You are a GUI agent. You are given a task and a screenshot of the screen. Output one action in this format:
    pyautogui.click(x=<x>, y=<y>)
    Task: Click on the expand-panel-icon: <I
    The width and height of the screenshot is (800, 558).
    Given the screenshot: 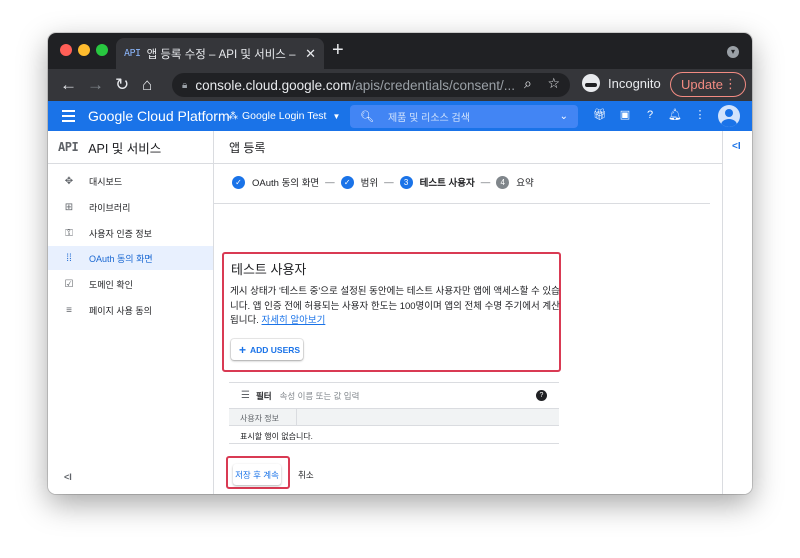 What is the action you would take?
    pyautogui.click(x=736, y=146)
    